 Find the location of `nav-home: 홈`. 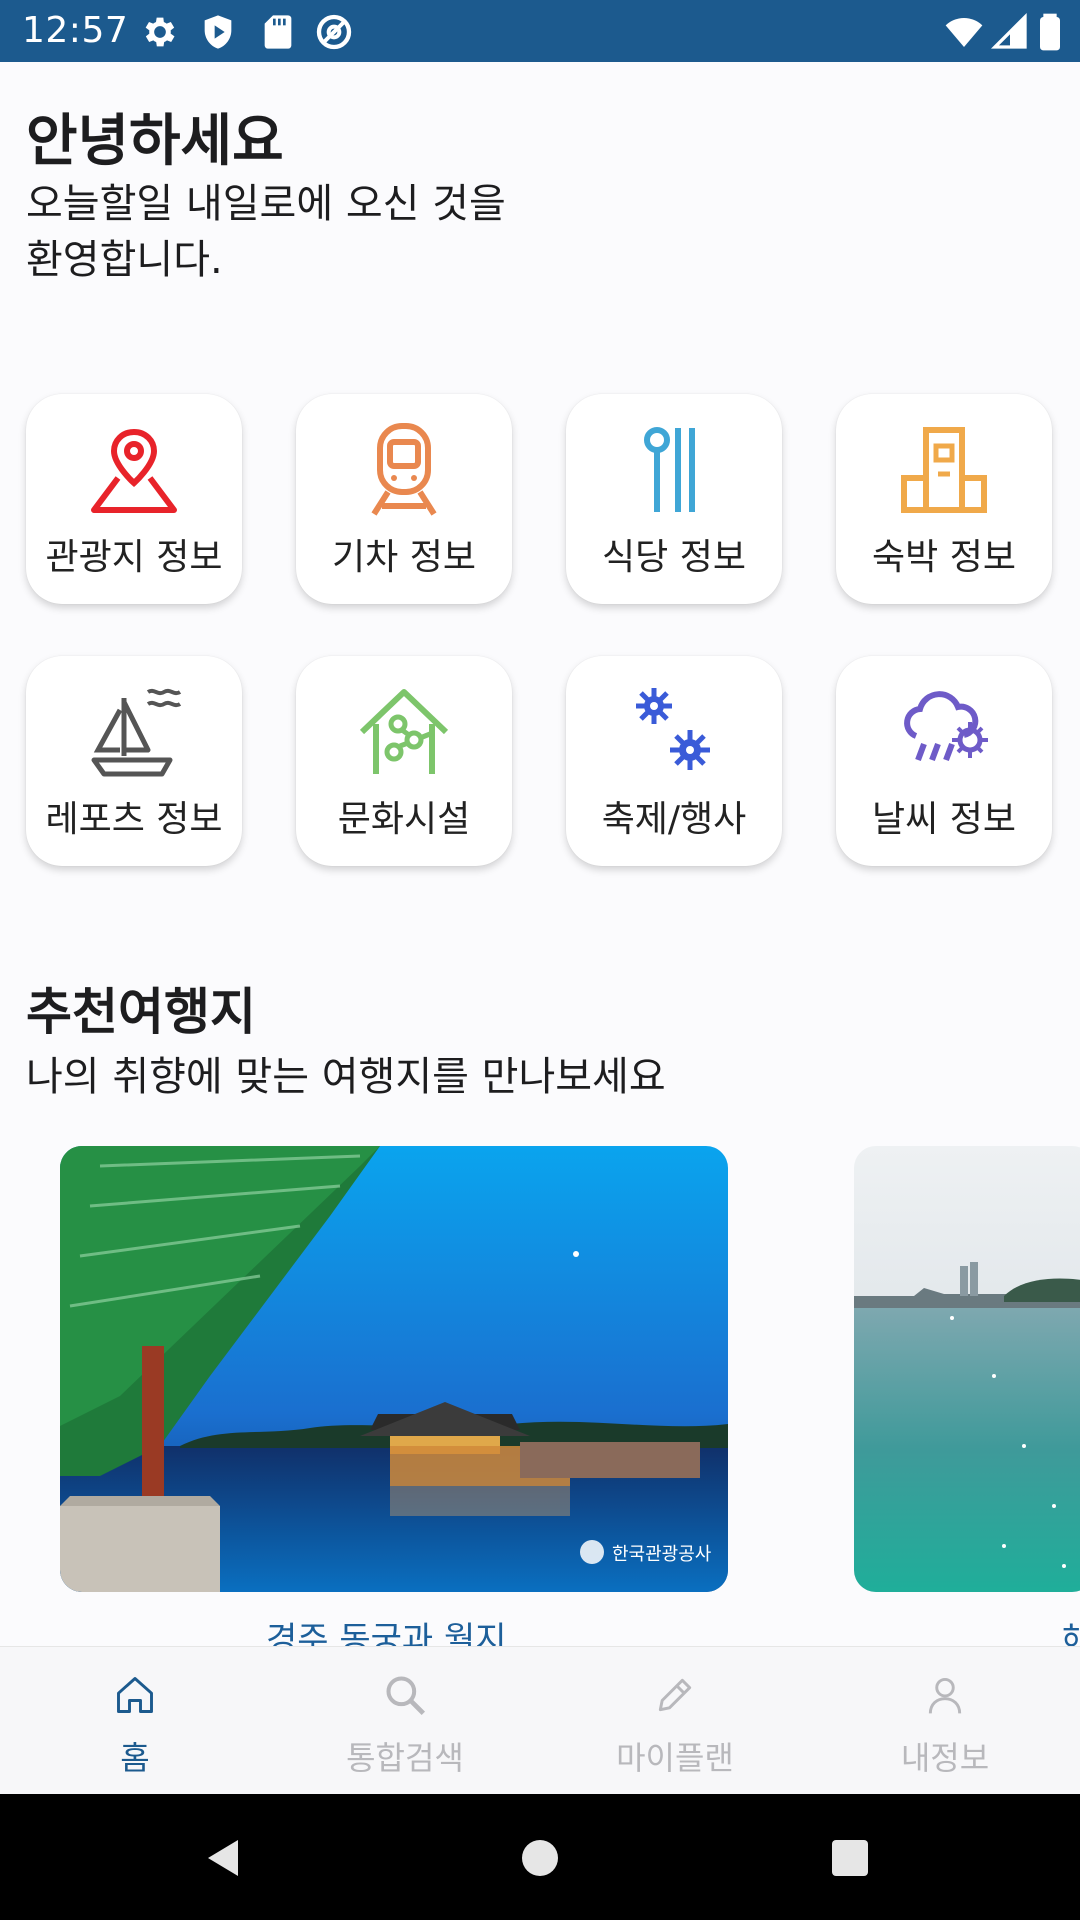

nav-home: 홈 is located at coordinates (135, 1721).